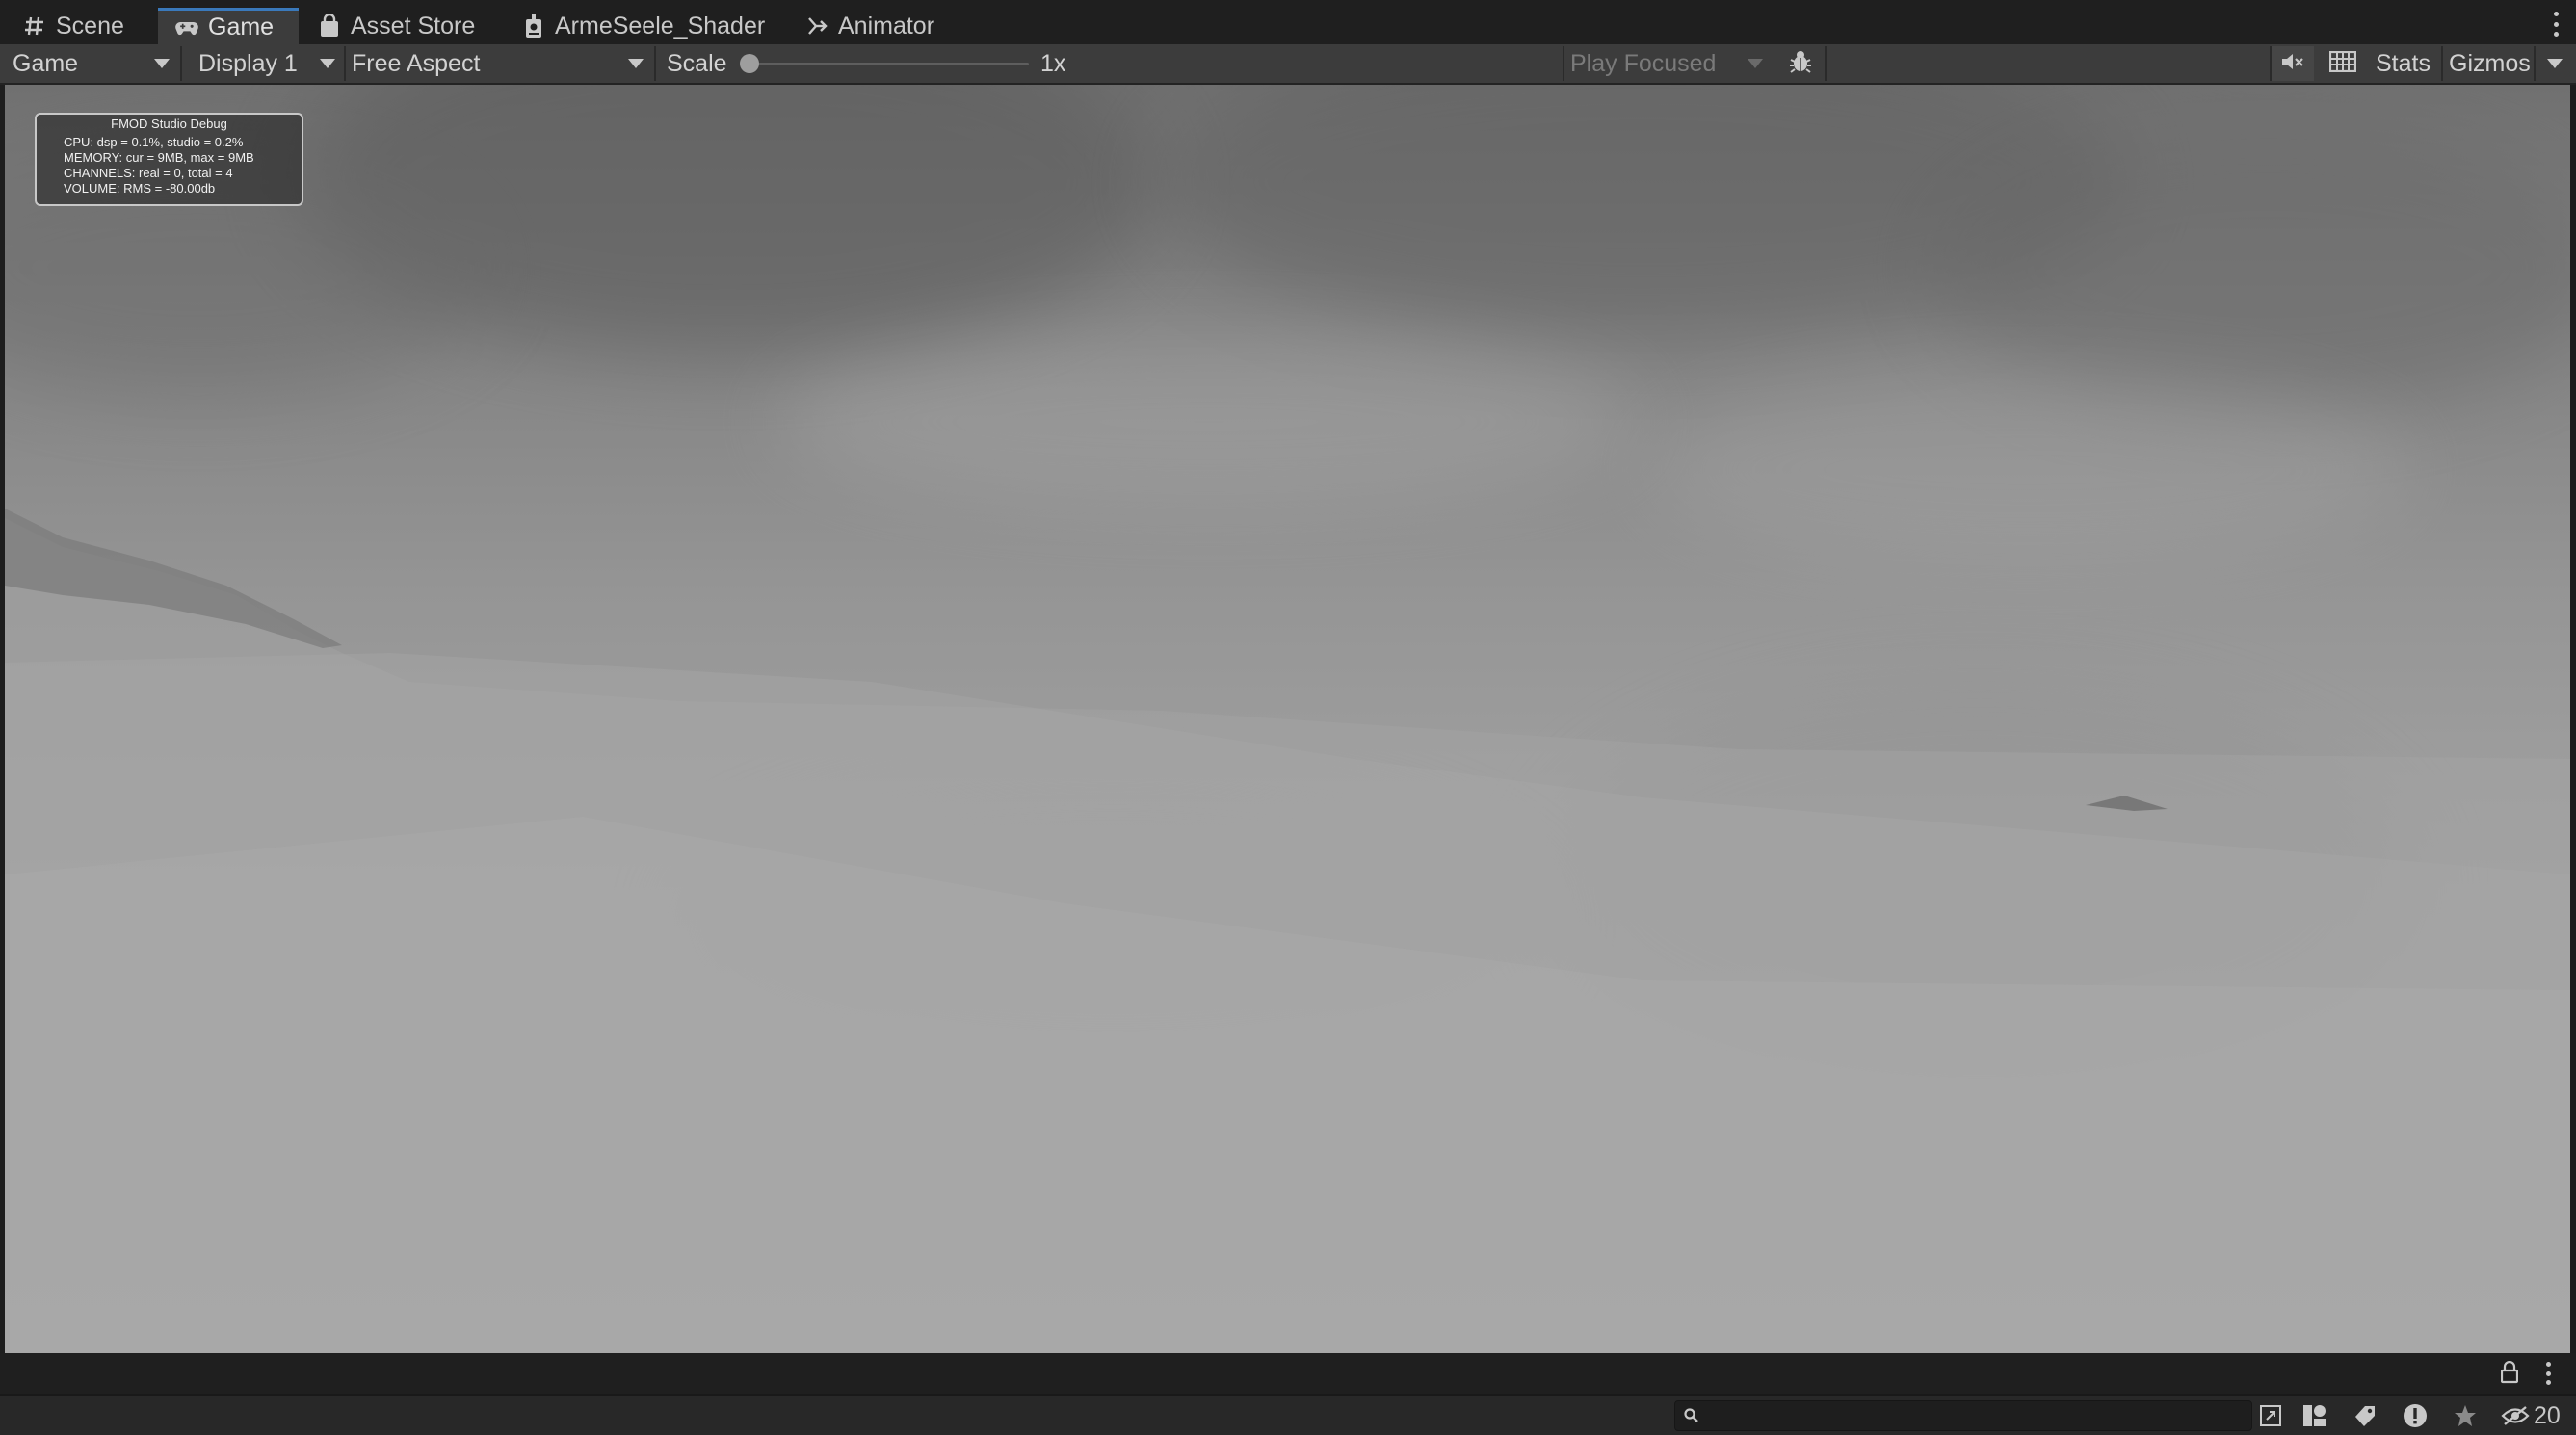 The height and width of the screenshot is (1435, 2576). I want to click on more-options-icon, so click(2556, 24).